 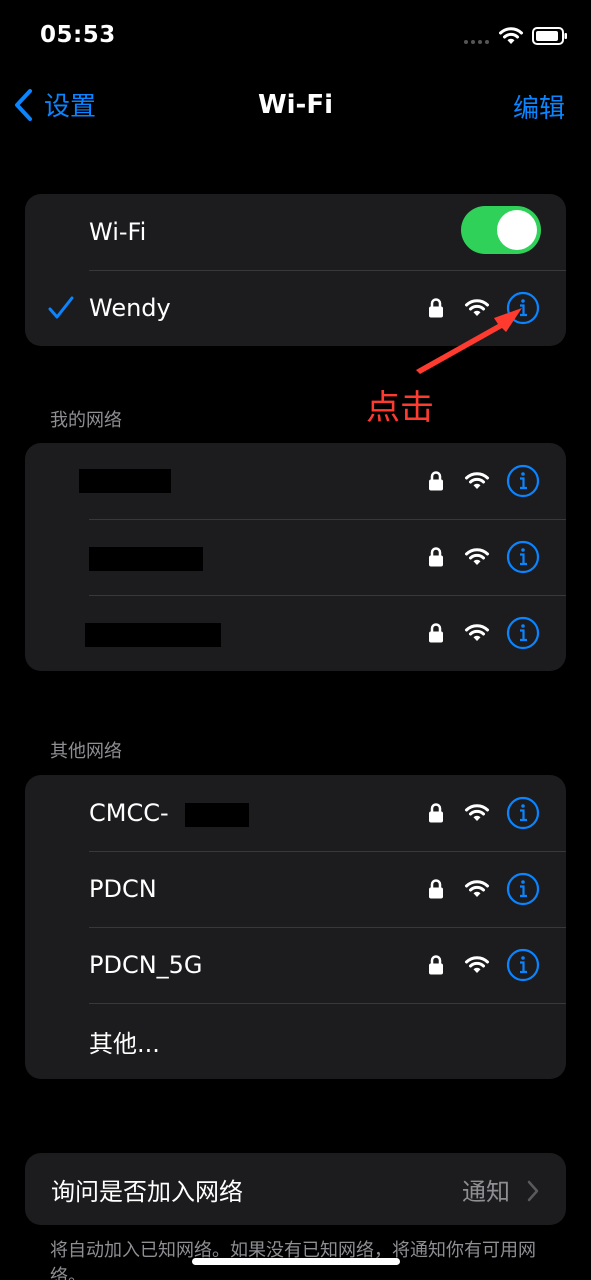 I want to click on network-row: CMCC-, so click(x=295, y=813).